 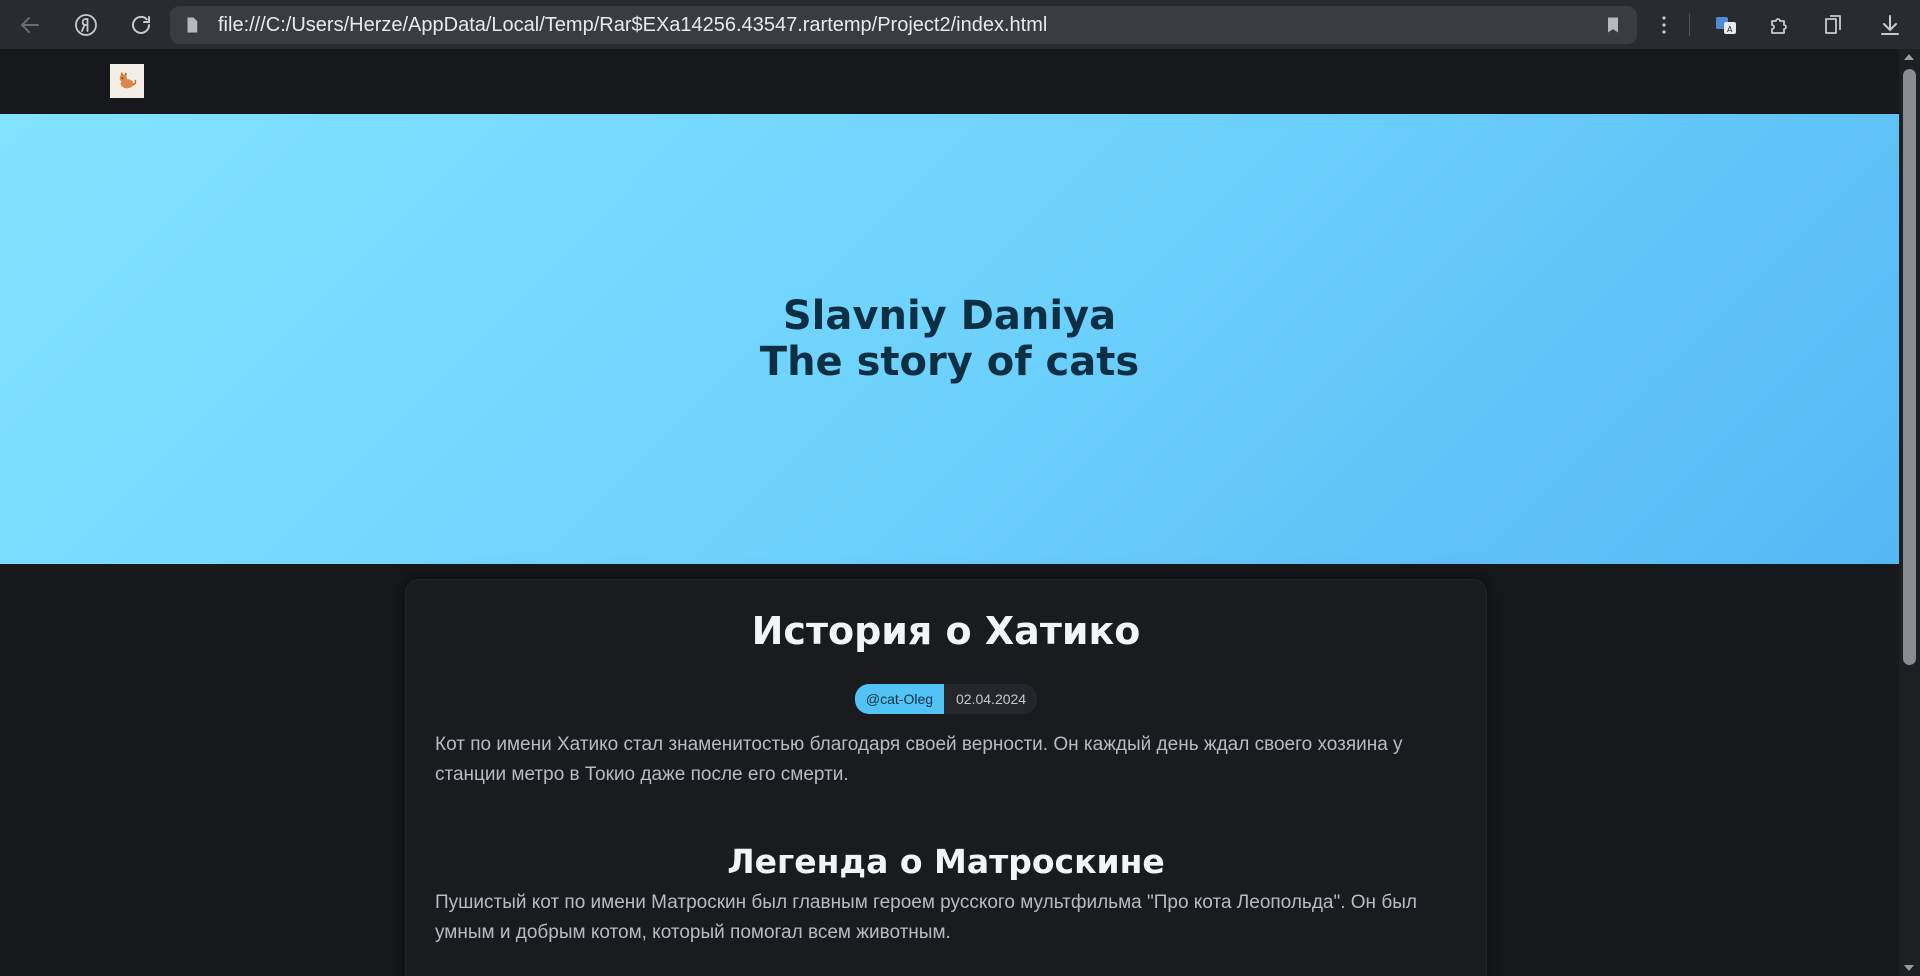 I want to click on yandex-logo-icon, so click(x=85, y=24).